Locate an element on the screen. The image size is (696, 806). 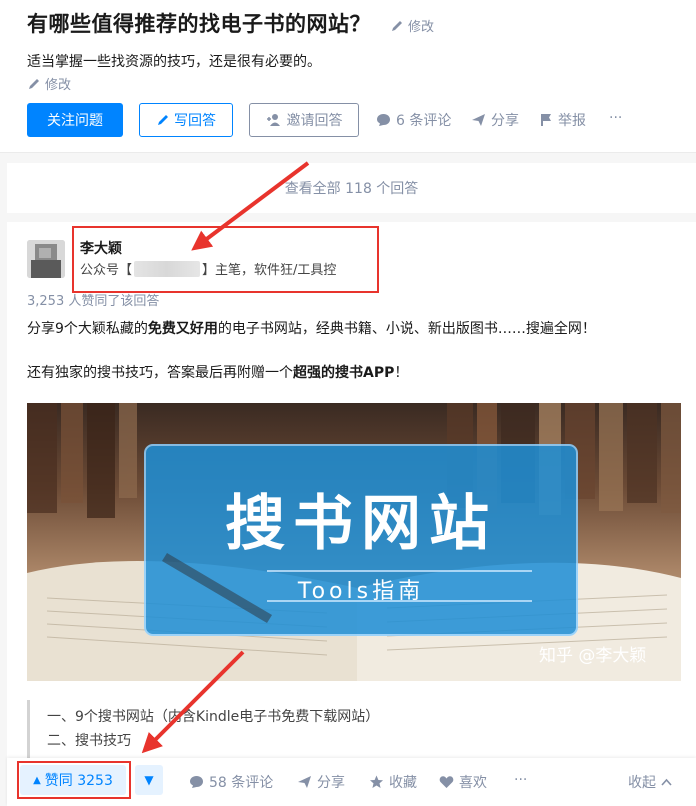
arrow-to-upvote is located at coordinates (193, 702).